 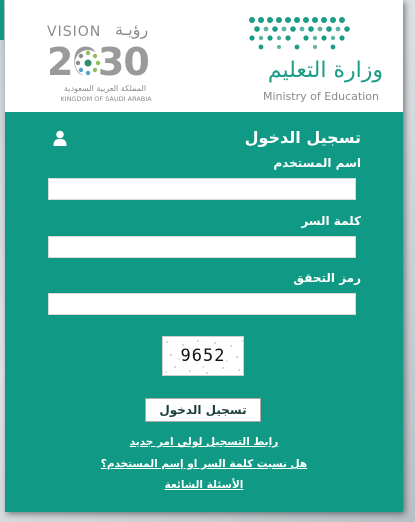 What do you see at coordinates (299, 33) in the screenshot?
I see `ministry-dots-icon` at bounding box center [299, 33].